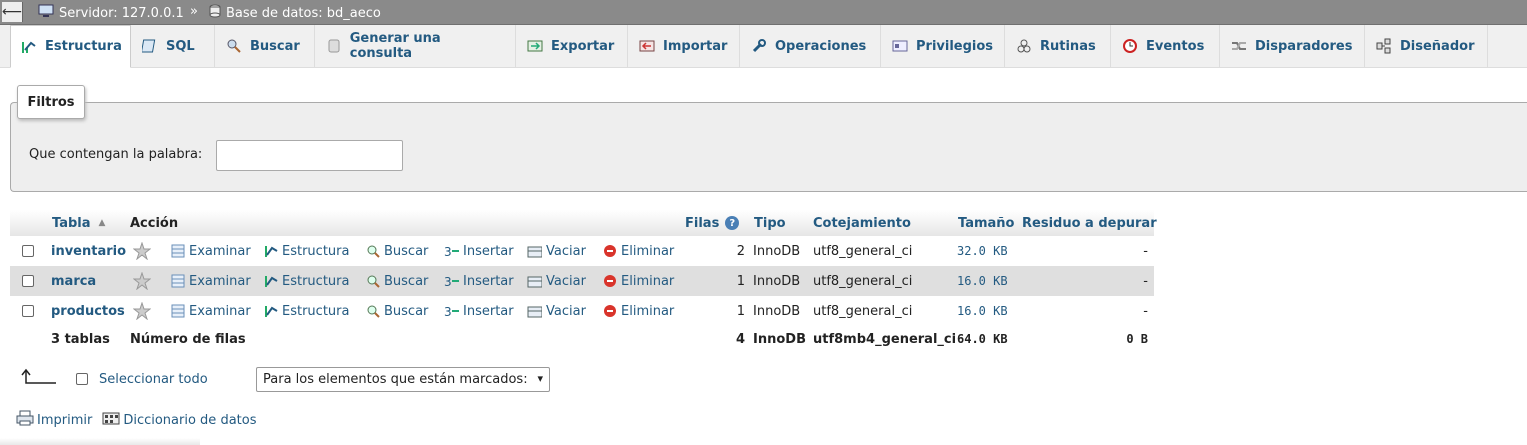 This screenshot has height=445, width=1527. What do you see at coordinates (821, 46) in the screenshot?
I see `tab-label: Operaciones` at bounding box center [821, 46].